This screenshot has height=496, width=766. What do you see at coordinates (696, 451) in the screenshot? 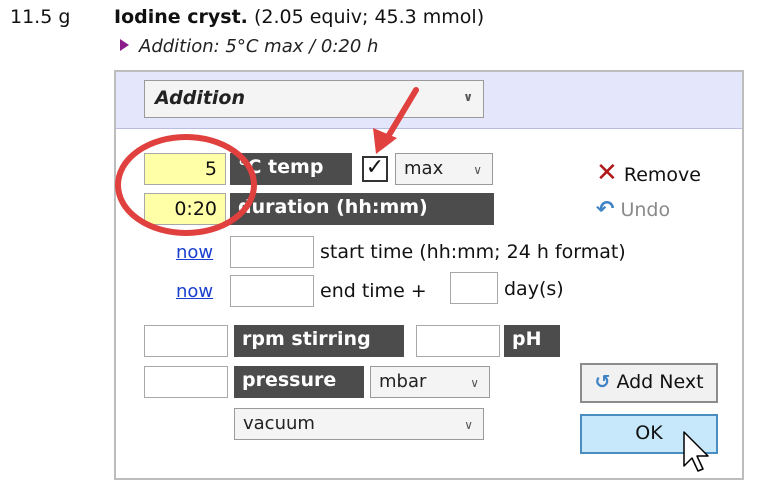
I see `mouse-cursor-icon` at bounding box center [696, 451].